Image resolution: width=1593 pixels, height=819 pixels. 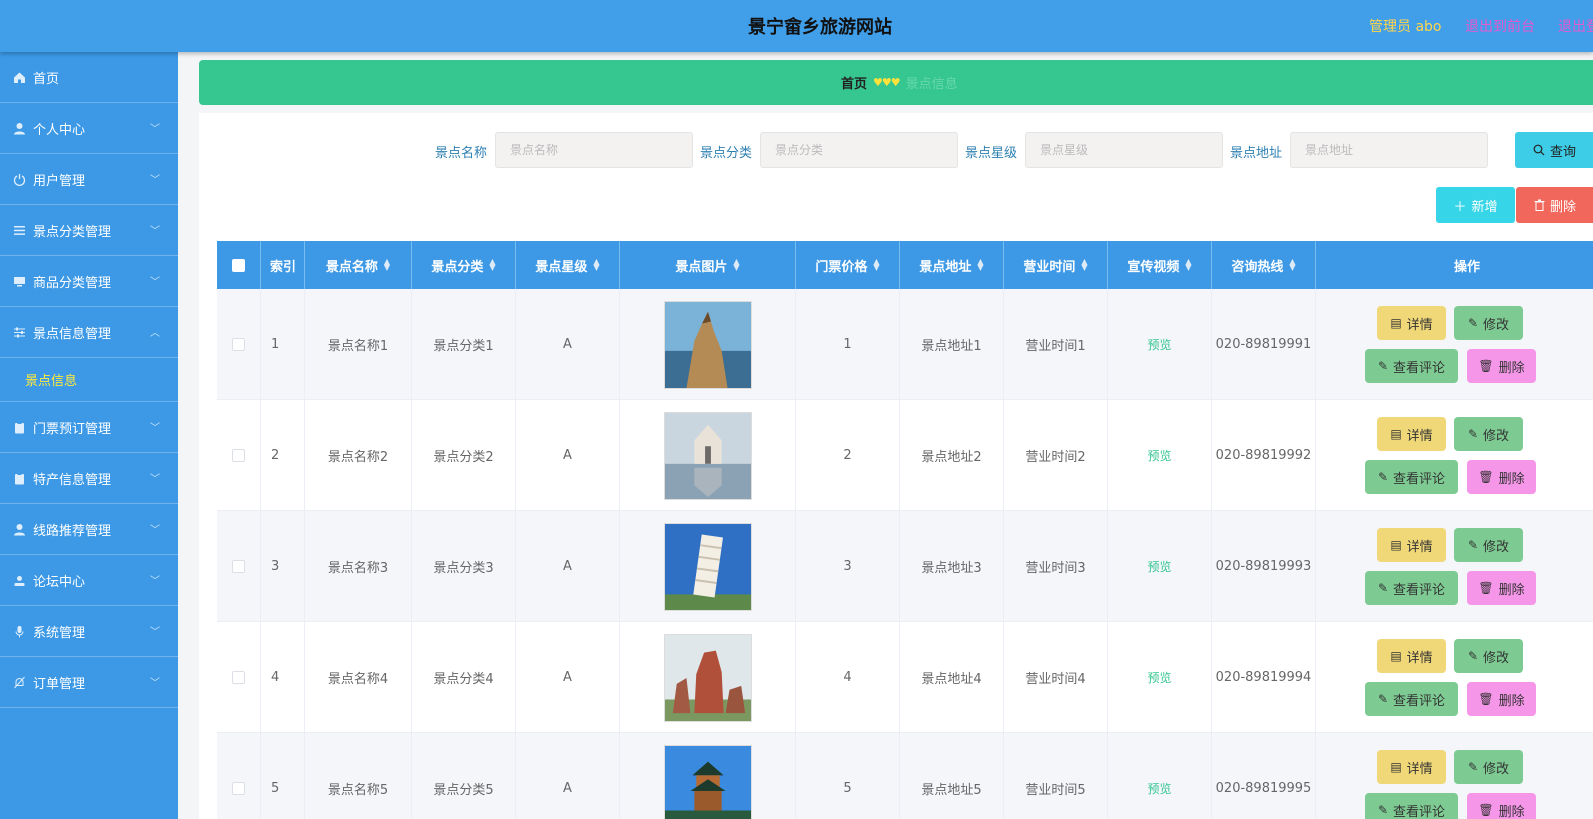 What do you see at coordinates (1454, 265) in the screenshot?
I see `header-operations: 操作` at bounding box center [1454, 265].